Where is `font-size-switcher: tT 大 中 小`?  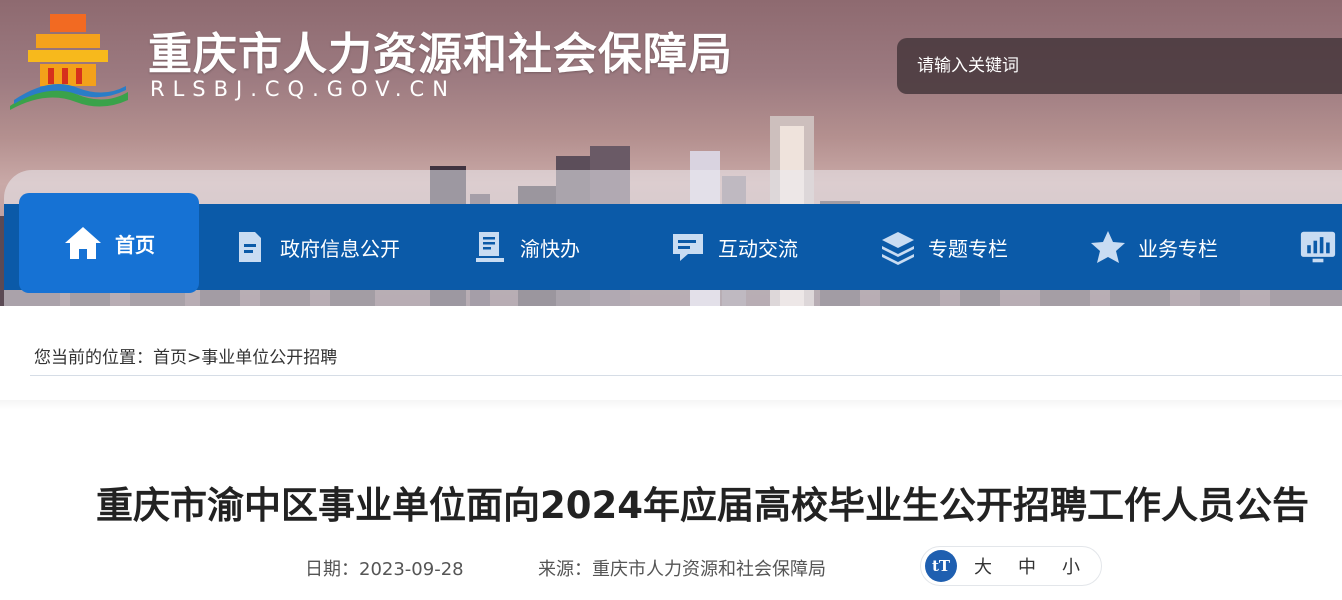
font-size-switcher: tT 大 中 小 is located at coordinates (1011, 566).